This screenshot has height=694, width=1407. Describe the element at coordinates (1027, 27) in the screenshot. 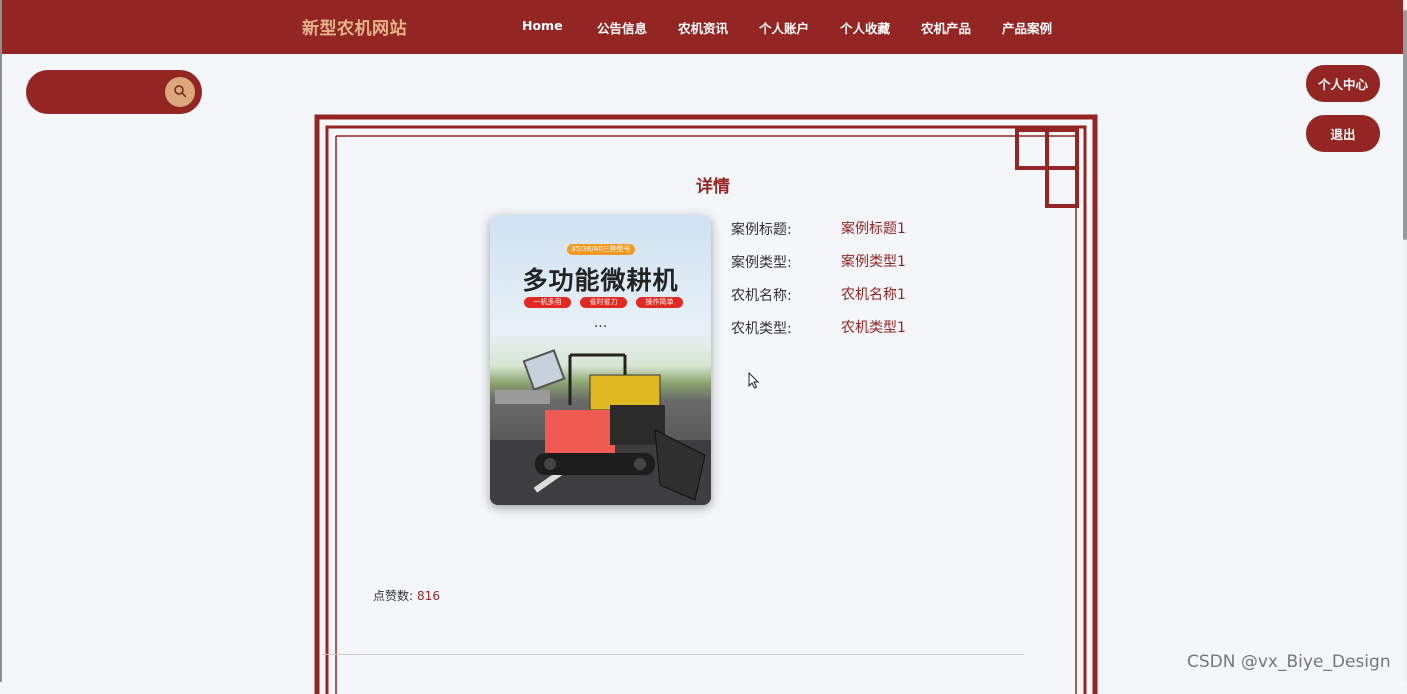

I see `nav-item-cases: 产品案例` at that location.